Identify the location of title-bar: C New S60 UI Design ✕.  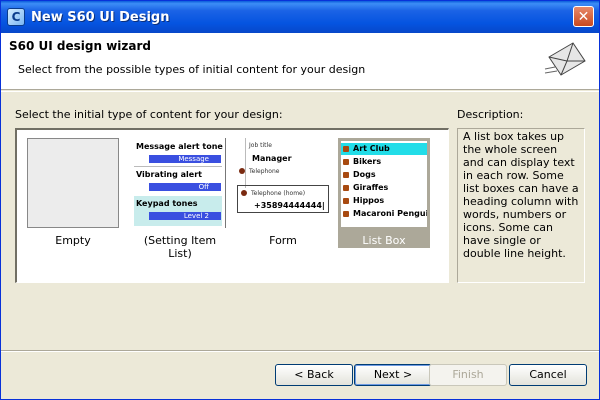
(300, 17).